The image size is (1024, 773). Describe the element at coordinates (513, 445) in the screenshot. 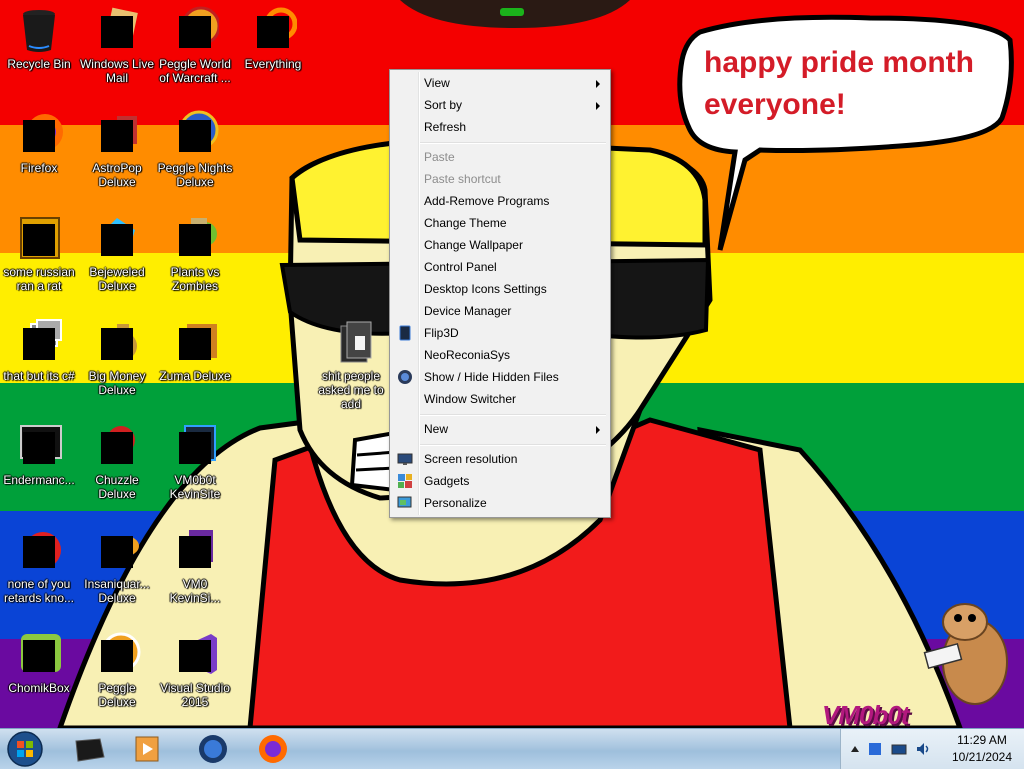

I see `menu-separator` at that location.